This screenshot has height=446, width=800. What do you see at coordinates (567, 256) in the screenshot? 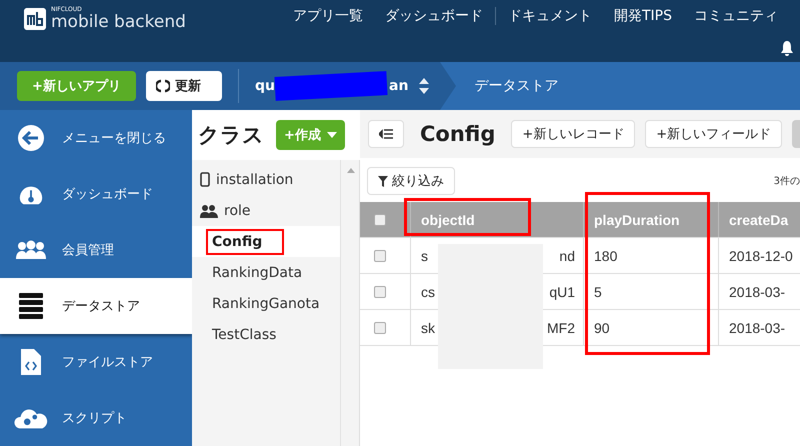
I see `table-cell: nd` at bounding box center [567, 256].